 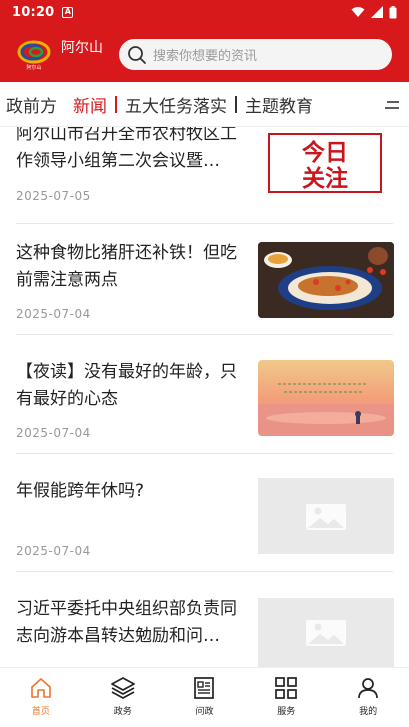 I want to click on search-input: 搜索你想要的资讯, so click(x=255, y=54).